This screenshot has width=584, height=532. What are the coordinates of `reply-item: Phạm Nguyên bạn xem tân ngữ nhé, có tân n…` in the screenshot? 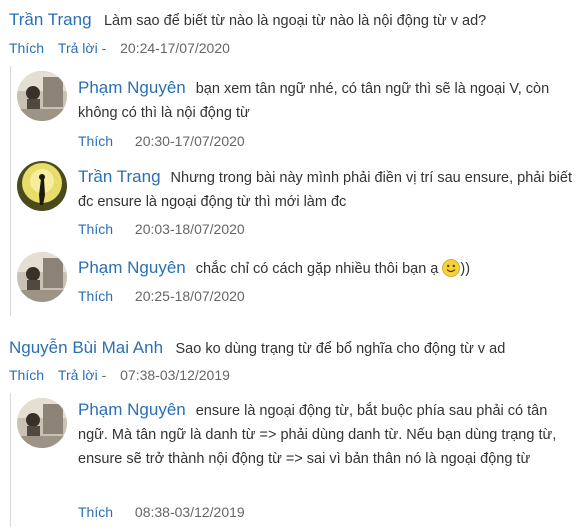 It's located at (297, 111).